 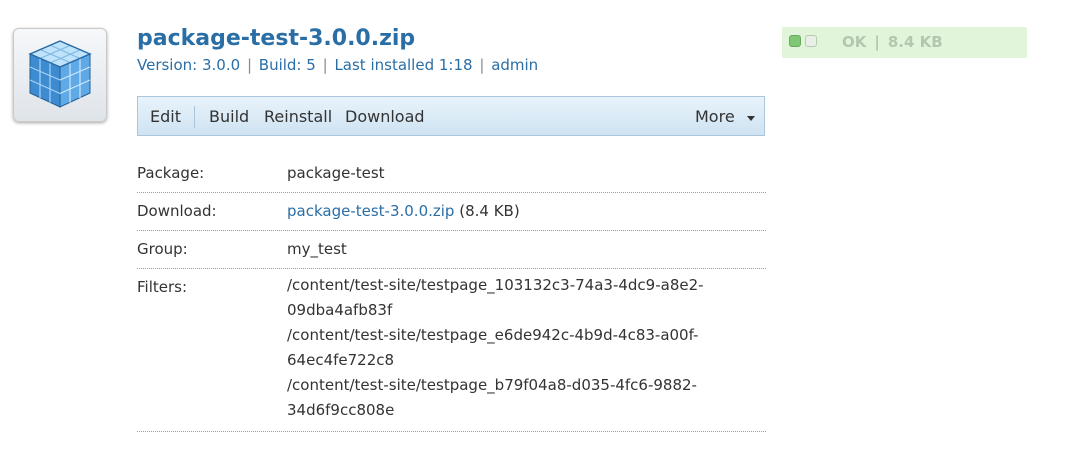 What do you see at coordinates (451, 254) in the screenshot?
I see `group-row: Group: my_test` at bounding box center [451, 254].